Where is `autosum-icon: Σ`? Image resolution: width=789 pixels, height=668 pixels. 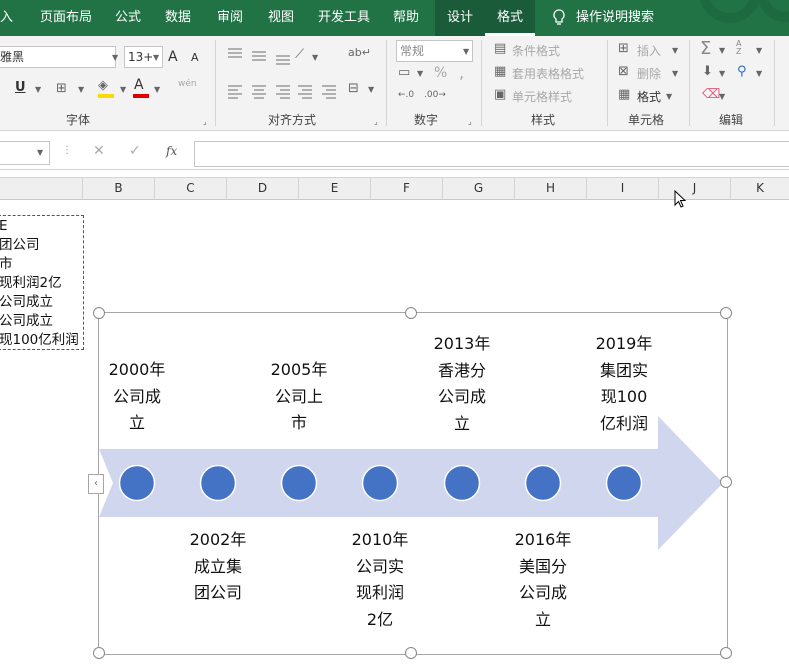
autosum-icon: Σ is located at coordinates (705, 48).